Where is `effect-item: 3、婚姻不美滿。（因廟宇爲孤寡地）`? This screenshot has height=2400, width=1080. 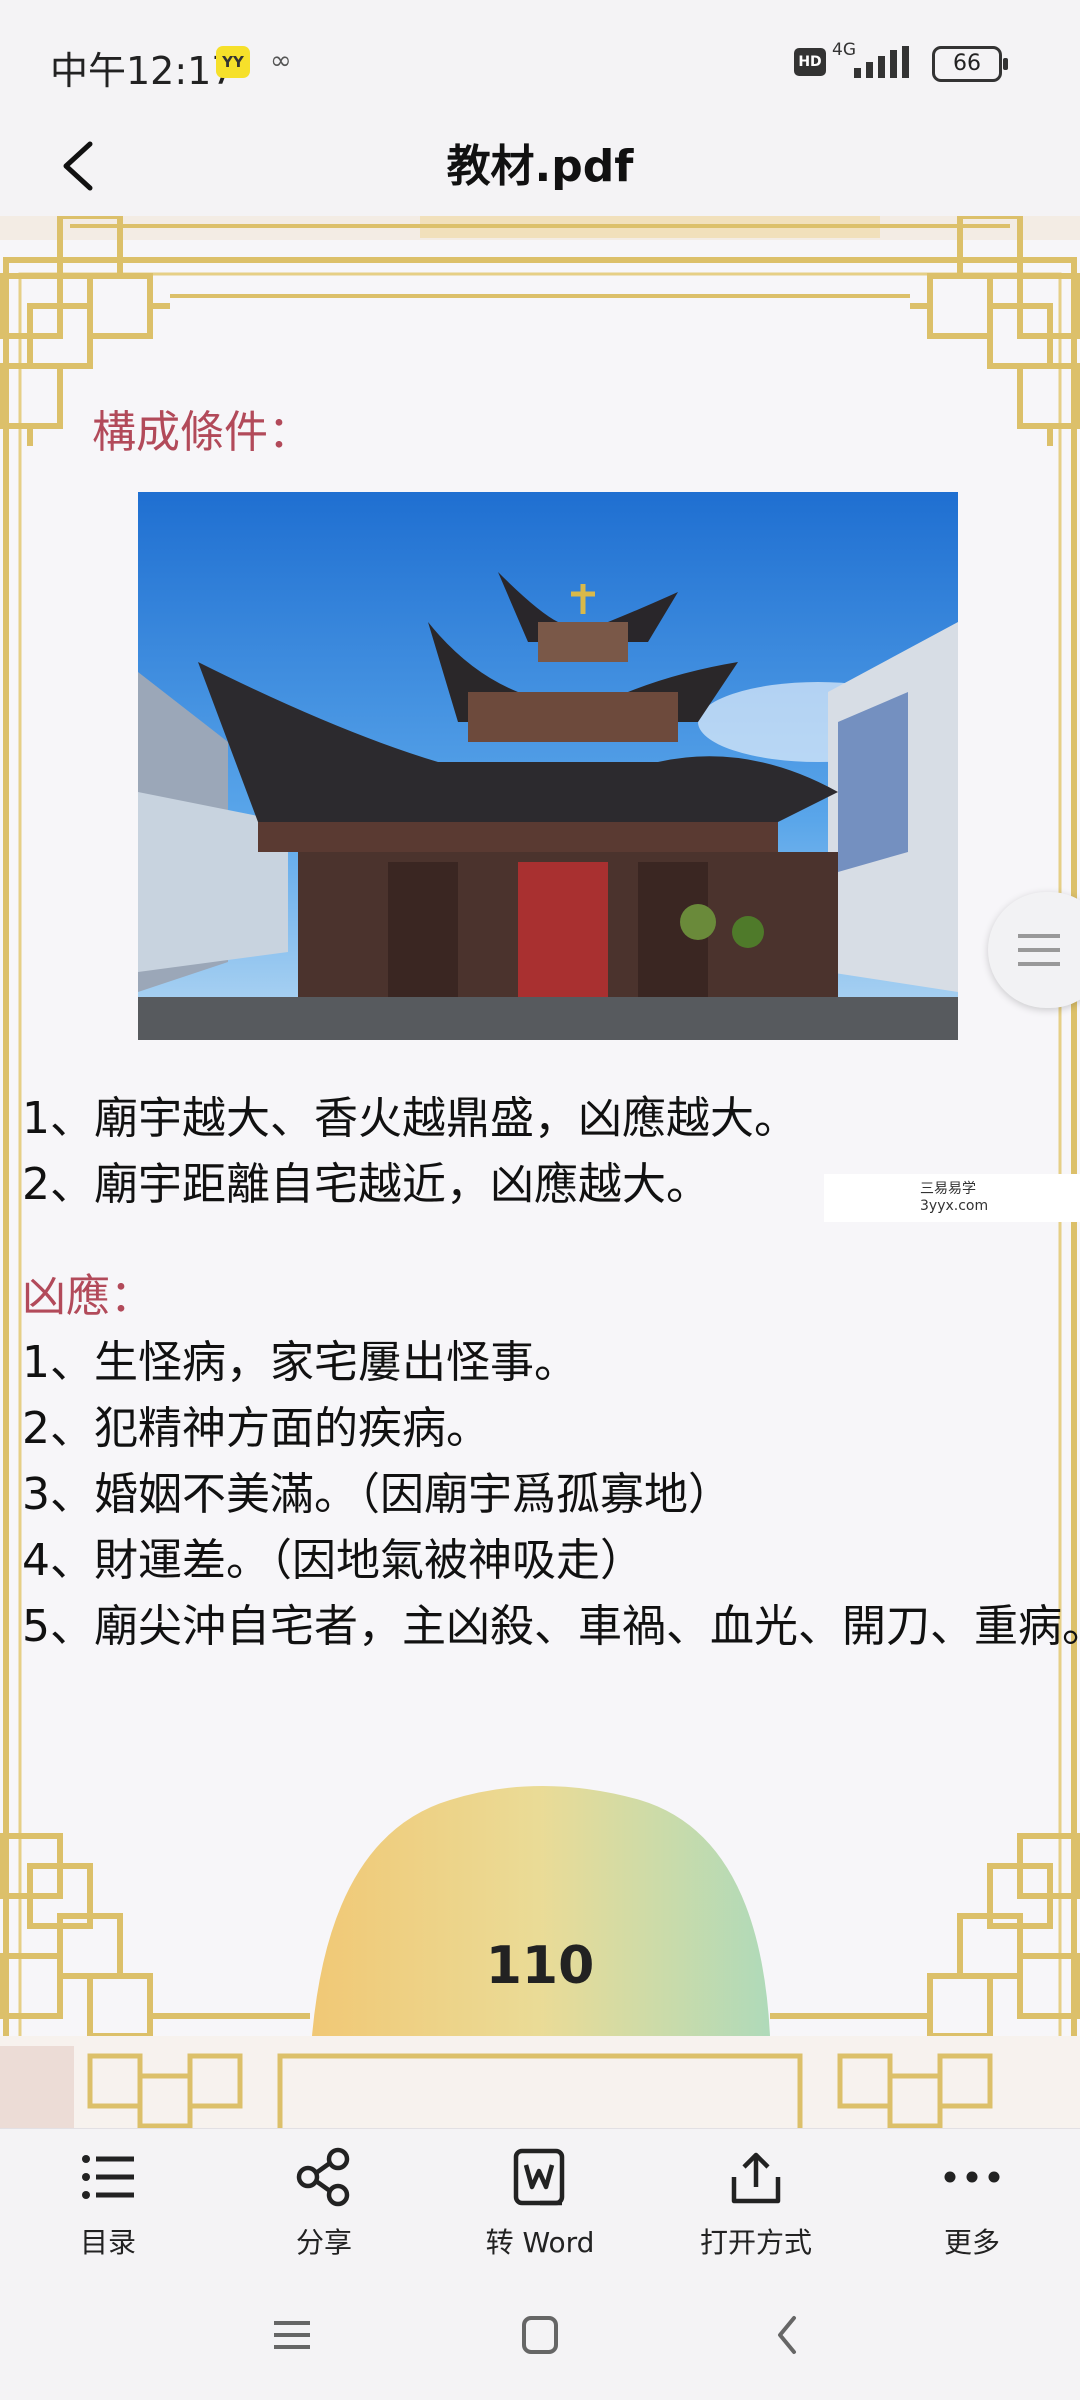
effect-item: 3、婚姻不美滿。（因廟宇爲孤寡地） is located at coordinates (377, 1494).